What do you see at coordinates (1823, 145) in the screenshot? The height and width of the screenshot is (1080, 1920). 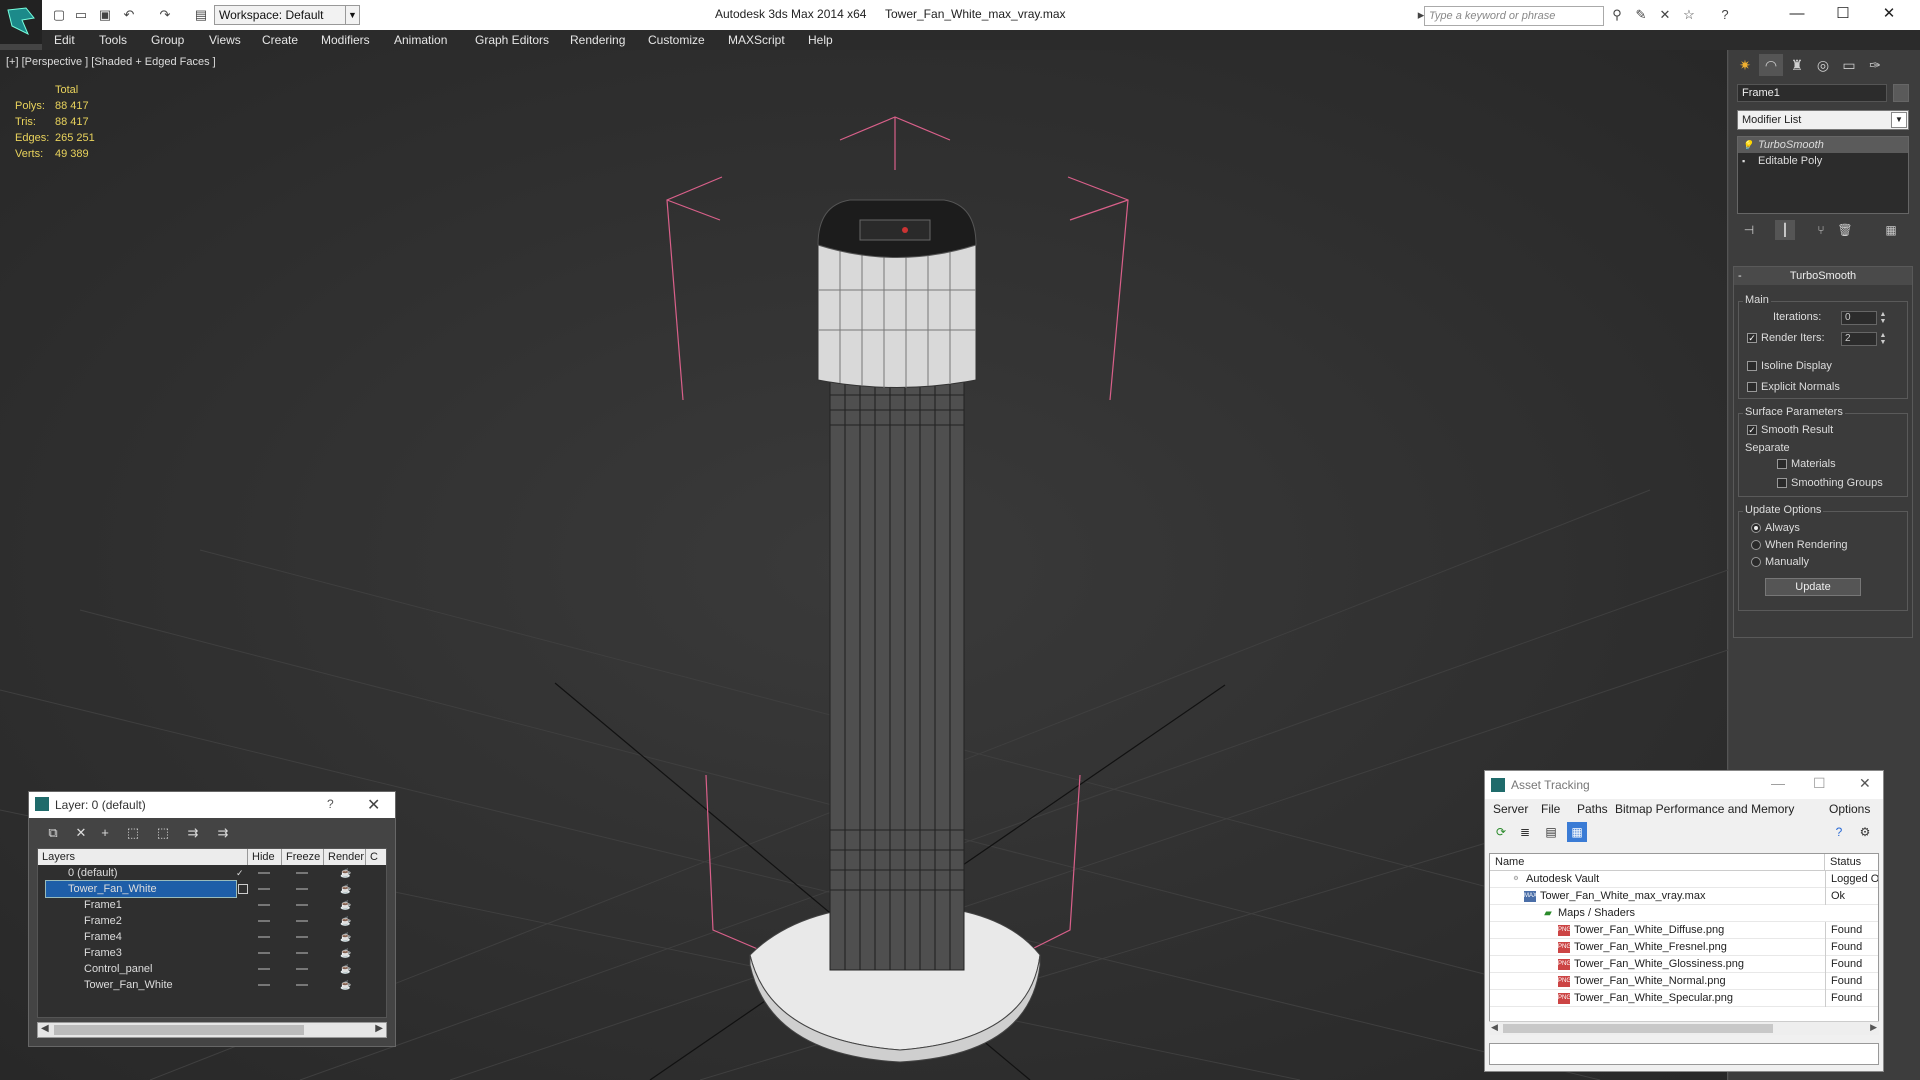 I see `stack-item-turbosmooth: 💡 TurboSmooth` at bounding box center [1823, 145].